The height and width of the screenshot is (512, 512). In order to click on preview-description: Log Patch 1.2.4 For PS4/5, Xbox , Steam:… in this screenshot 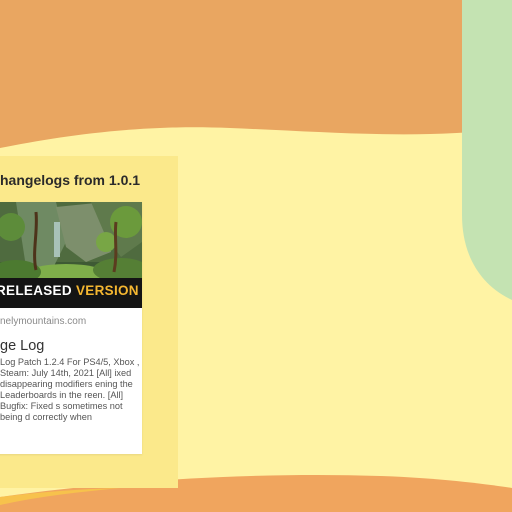, I will do `click(70, 389)`.